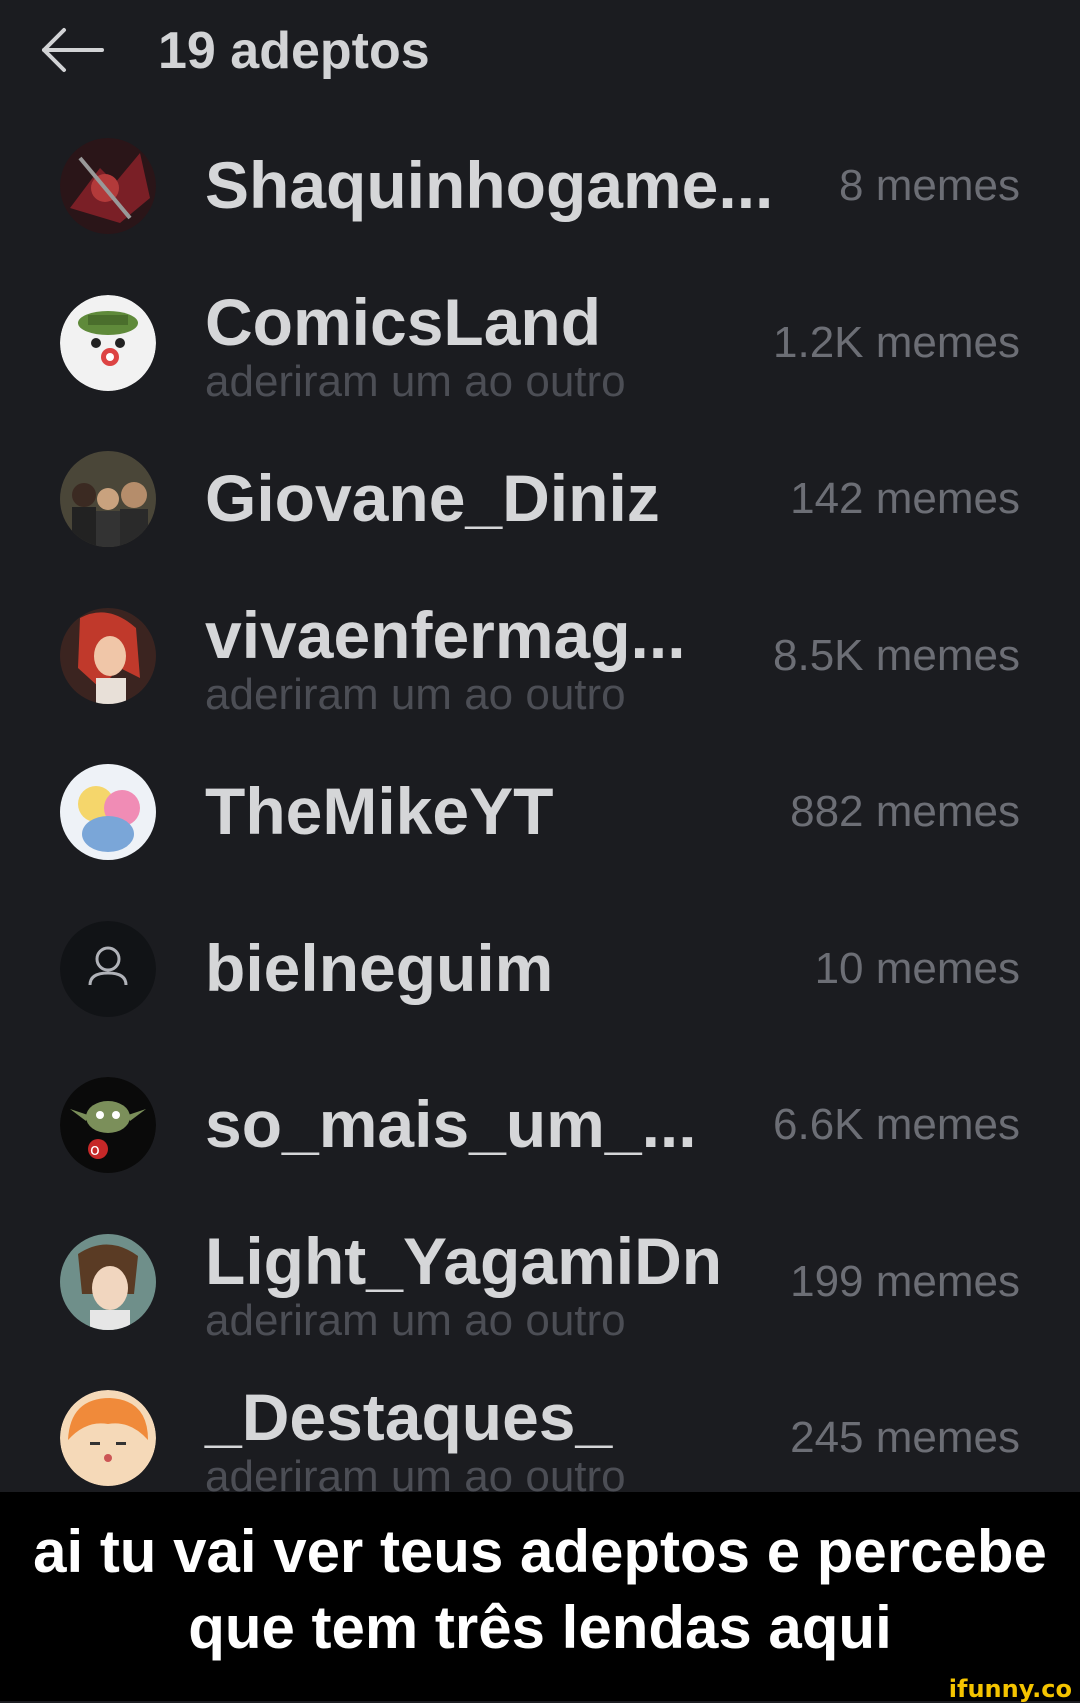 The image size is (1080, 1703). Describe the element at coordinates (540, 1627) in the screenshot. I see `caption-line: que tem três lendas aqui` at that location.